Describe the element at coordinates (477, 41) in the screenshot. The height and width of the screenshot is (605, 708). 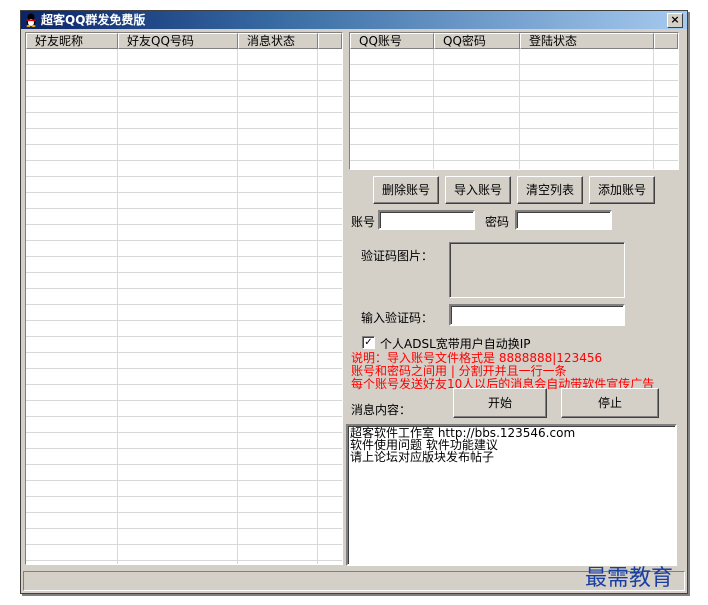
I see `column-header-qq-password: QQ密码` at that location.